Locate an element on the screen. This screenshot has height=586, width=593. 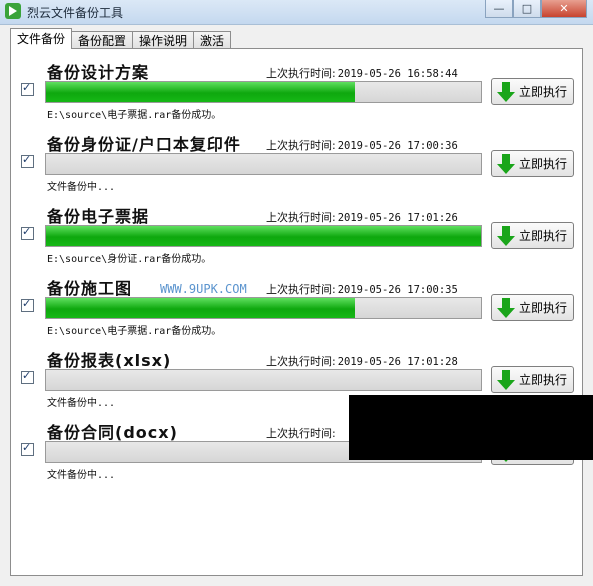
maximize-icon: □ is located at coordinates (527, 9).